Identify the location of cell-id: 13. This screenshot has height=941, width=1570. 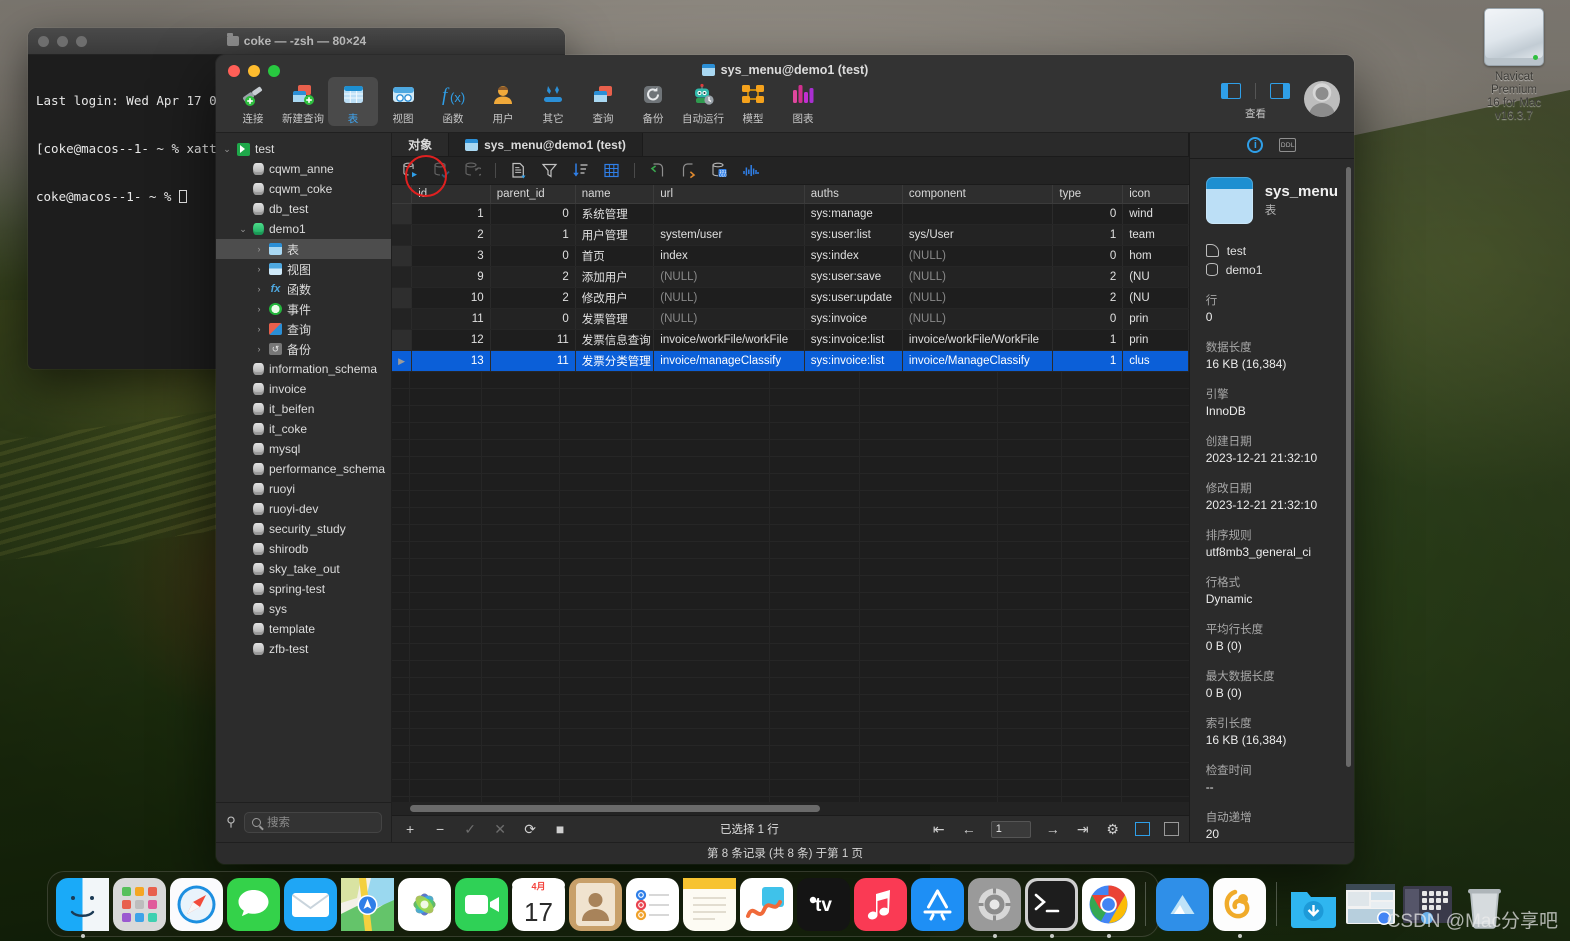
(451, 361).